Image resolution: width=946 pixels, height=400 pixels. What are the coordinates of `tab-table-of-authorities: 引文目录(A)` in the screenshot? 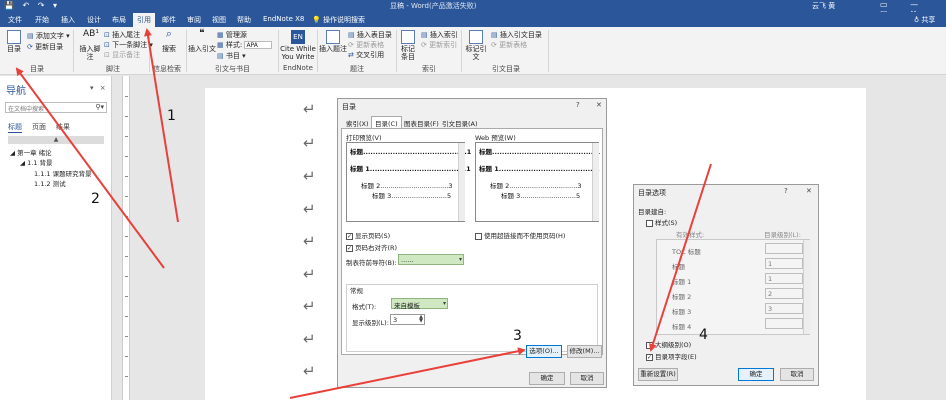 It's located at (460, 122).